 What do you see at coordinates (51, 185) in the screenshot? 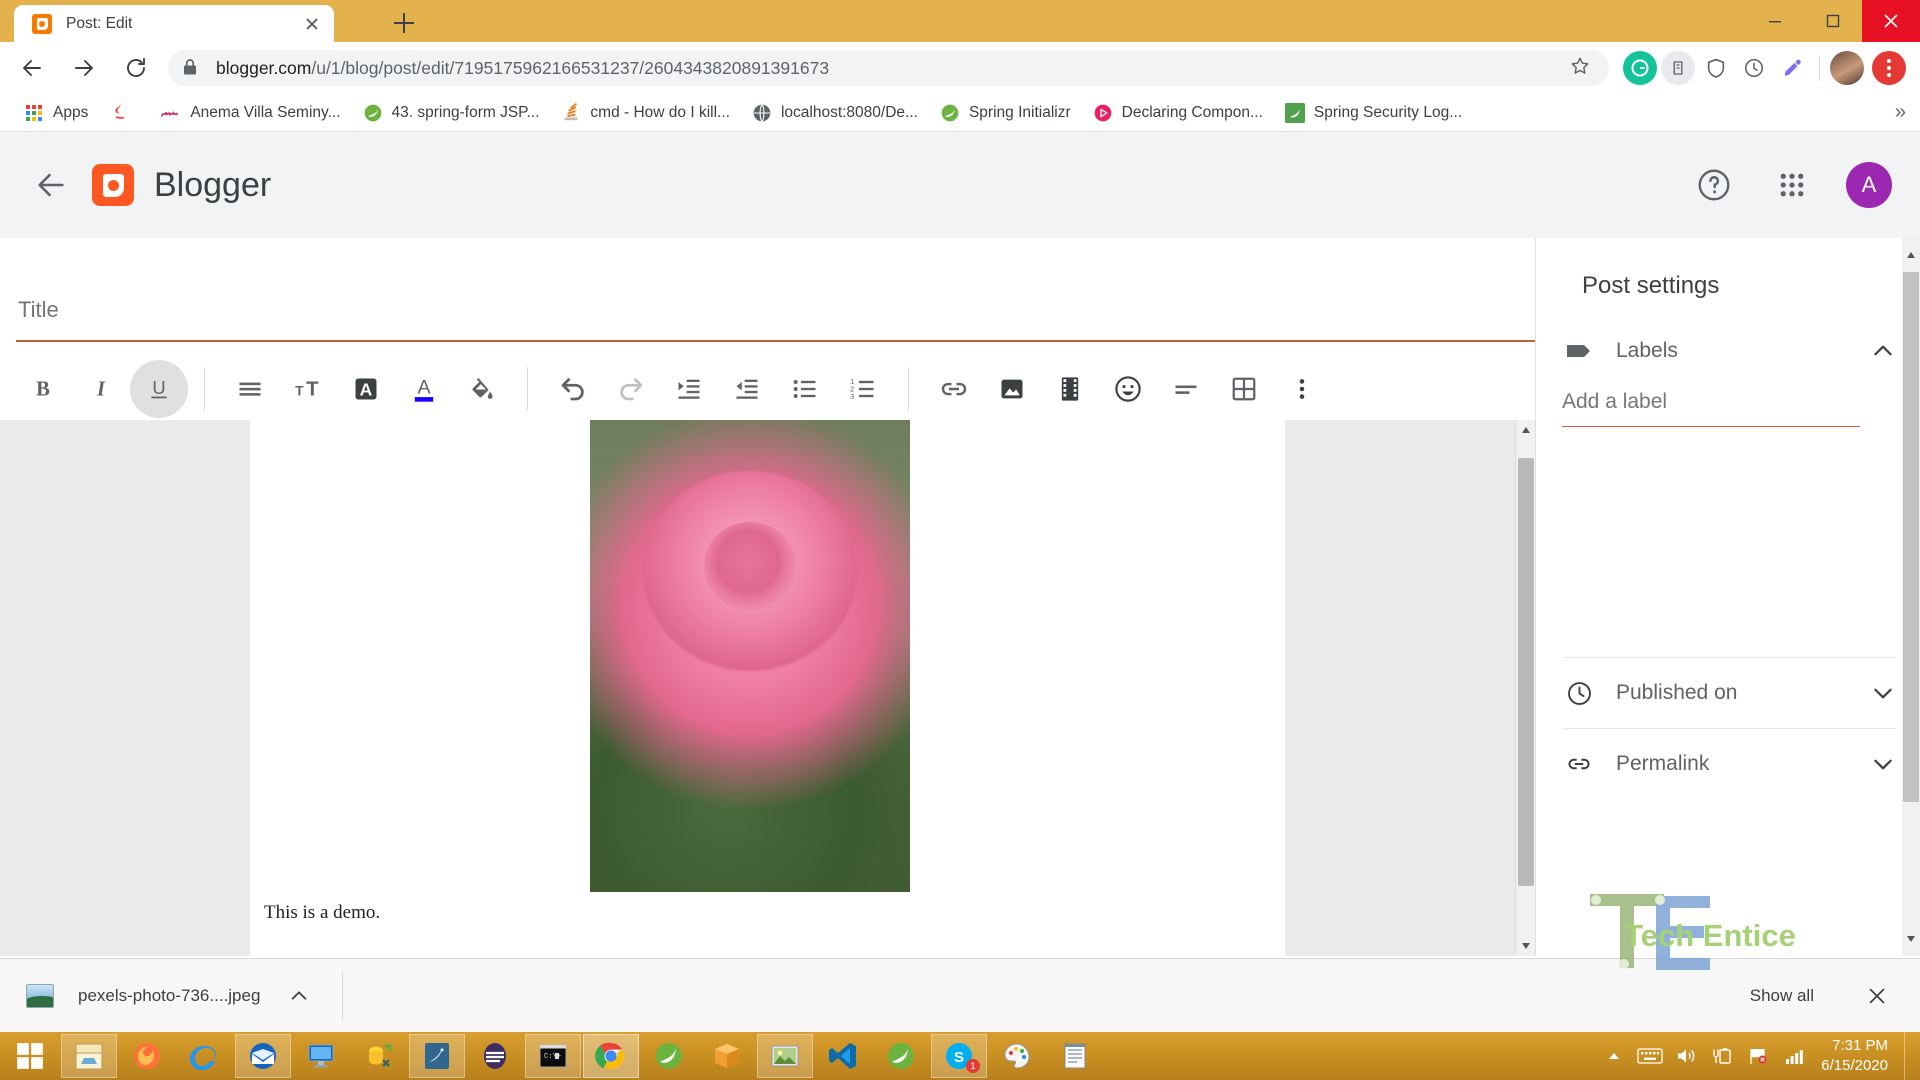
I see `app-back-arrow-icon` at bounding box center [51, 185].